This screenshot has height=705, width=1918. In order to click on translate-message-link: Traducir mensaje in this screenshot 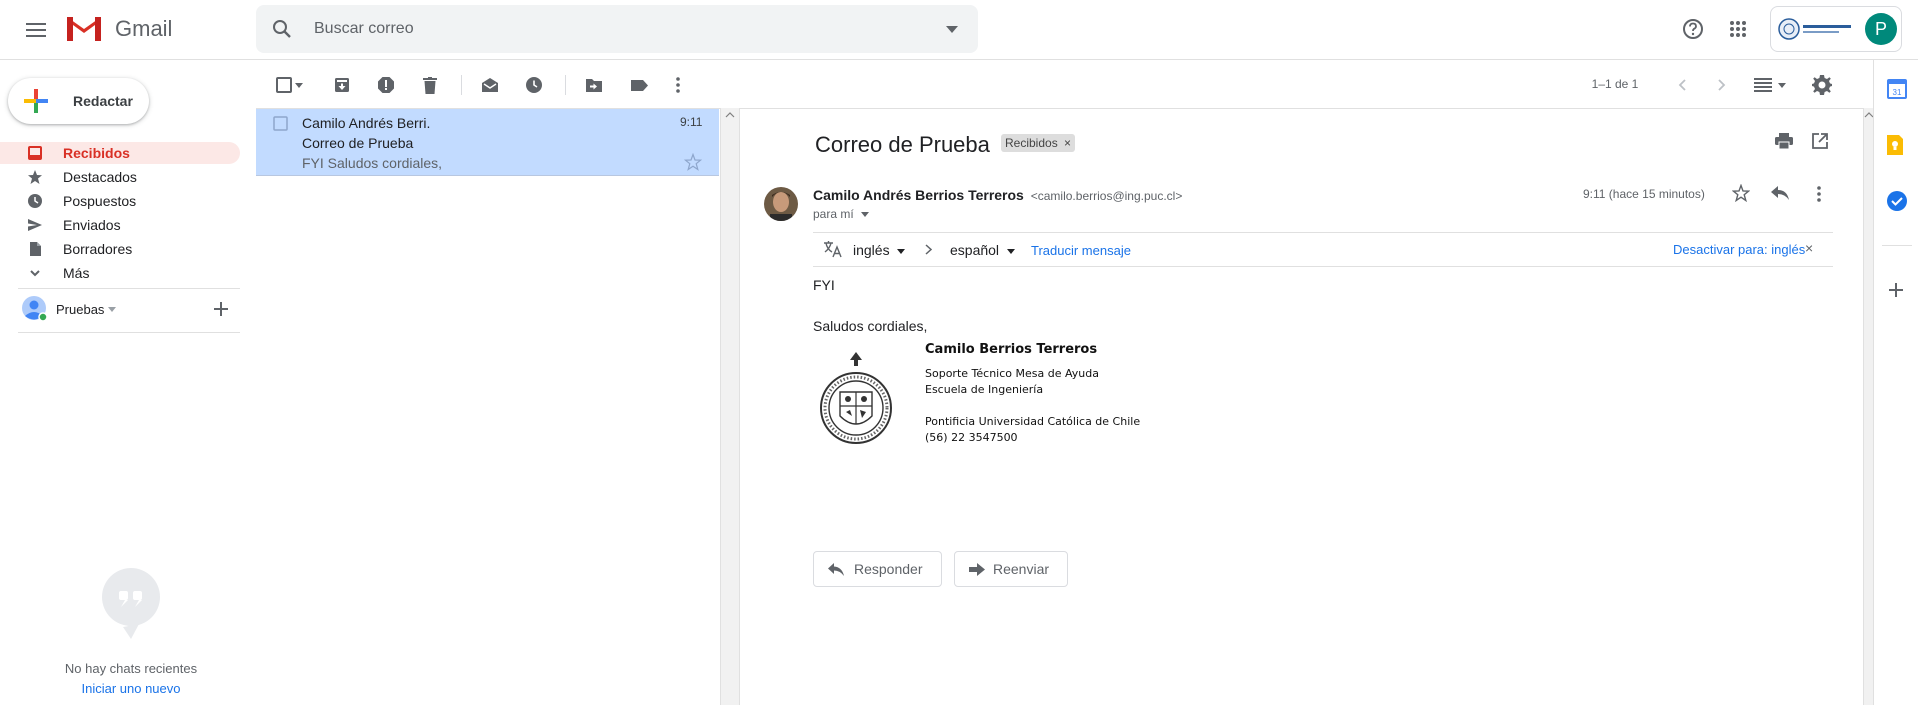, I will do `click(1081, 250)`.